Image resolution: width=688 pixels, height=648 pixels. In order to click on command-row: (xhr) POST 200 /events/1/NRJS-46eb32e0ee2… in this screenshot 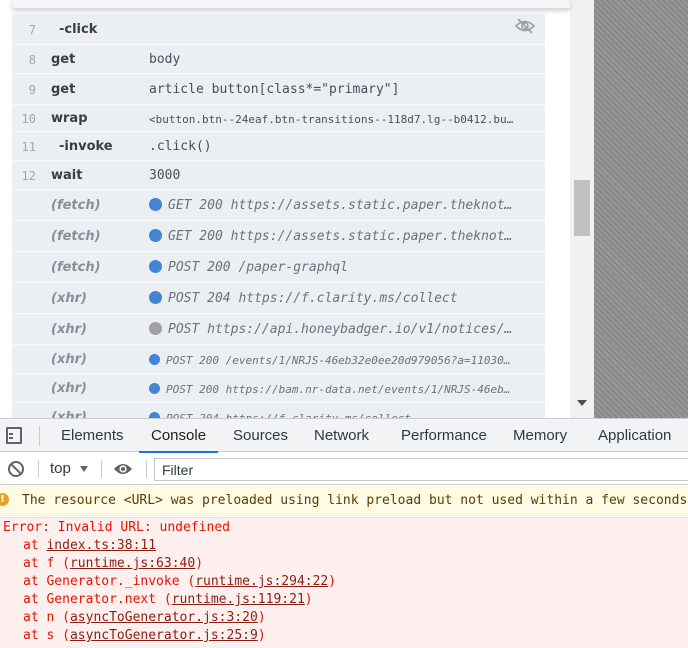, I will do `click(278, 359)`.